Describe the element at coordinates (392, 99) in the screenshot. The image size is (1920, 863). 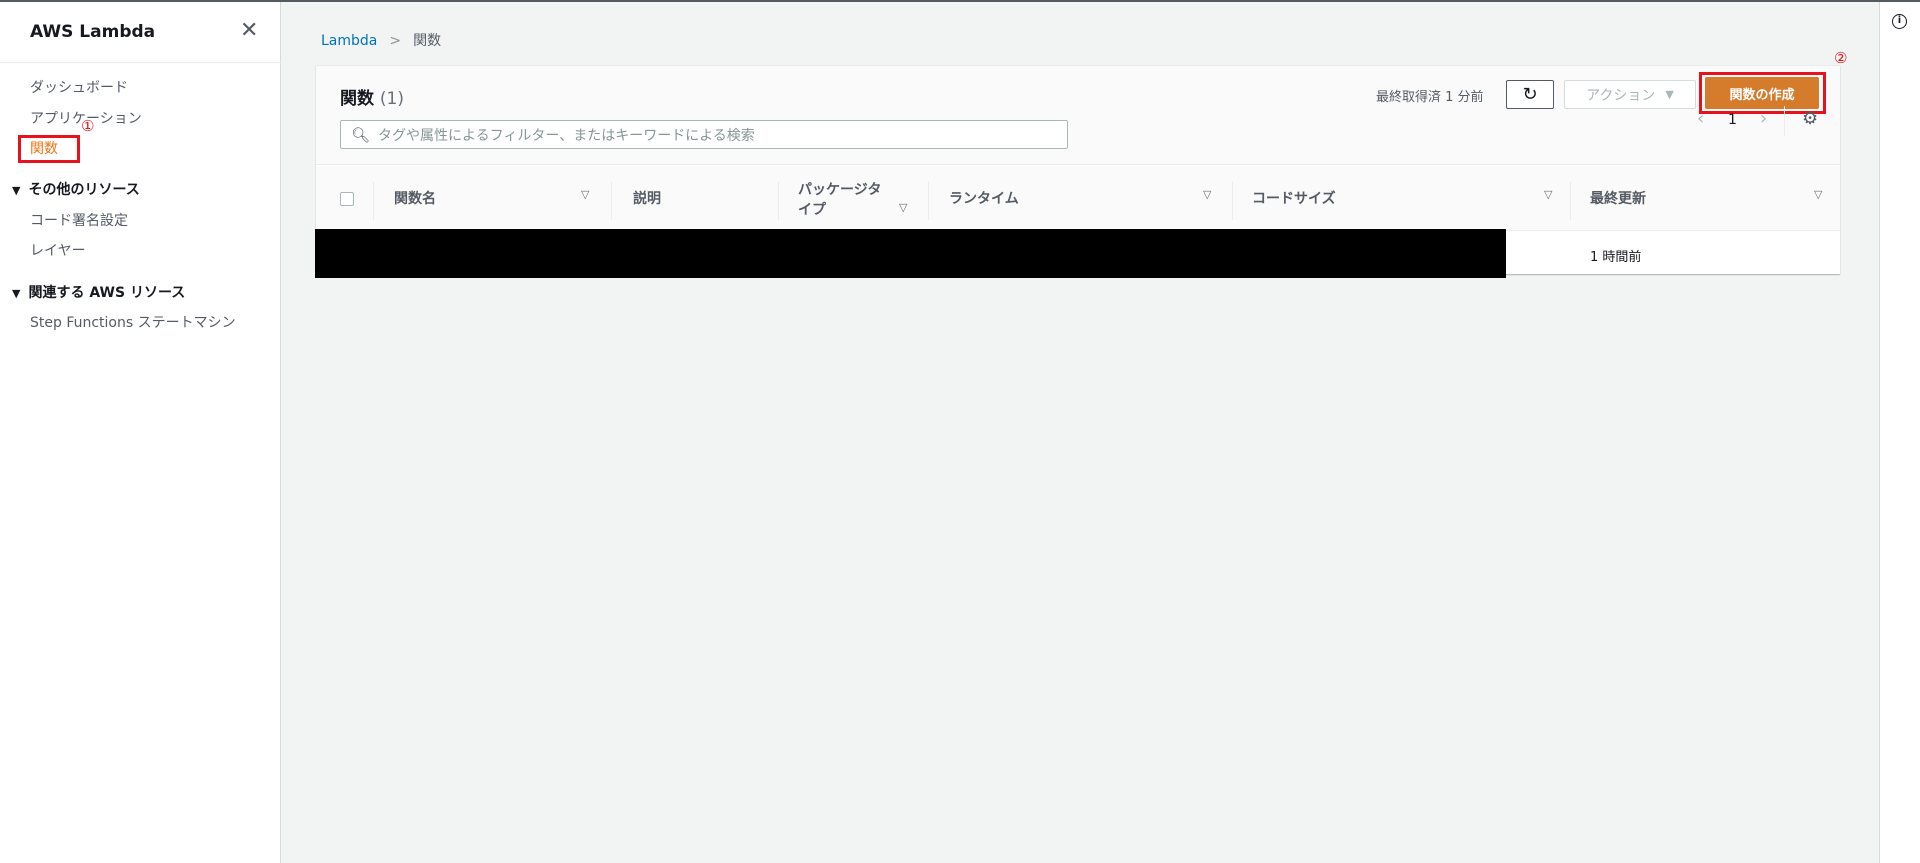
I see `function-count: (1)` at that location.